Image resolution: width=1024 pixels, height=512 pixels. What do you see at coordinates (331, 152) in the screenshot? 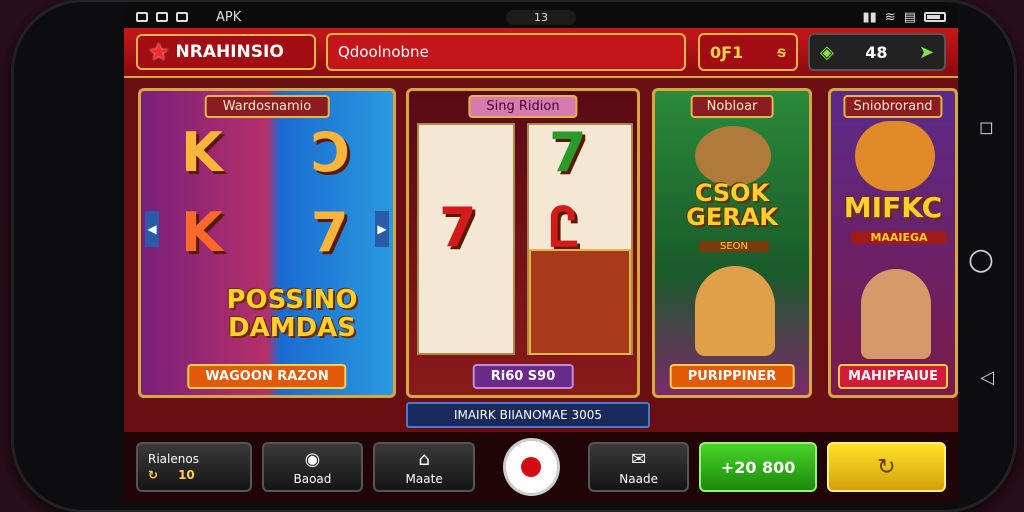
I see `reel-symbol: Ↄ` at bounding box center [331, 152].